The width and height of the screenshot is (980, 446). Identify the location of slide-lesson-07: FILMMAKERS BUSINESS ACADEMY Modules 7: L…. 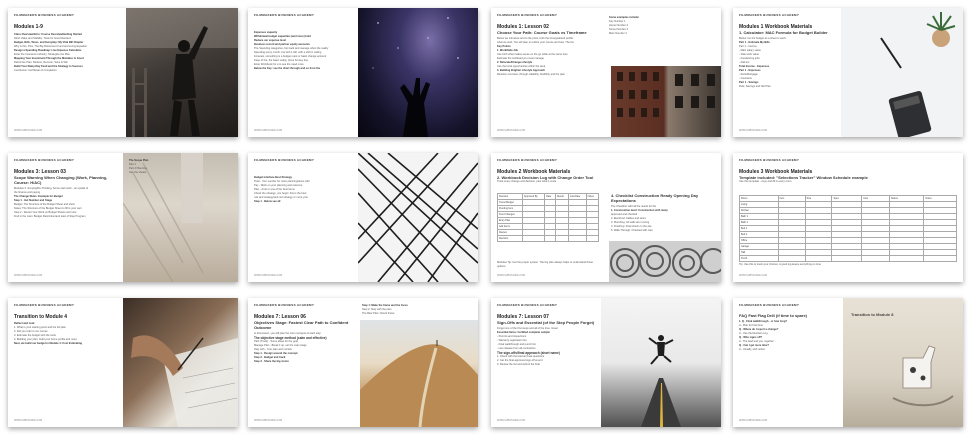
(606, 362).